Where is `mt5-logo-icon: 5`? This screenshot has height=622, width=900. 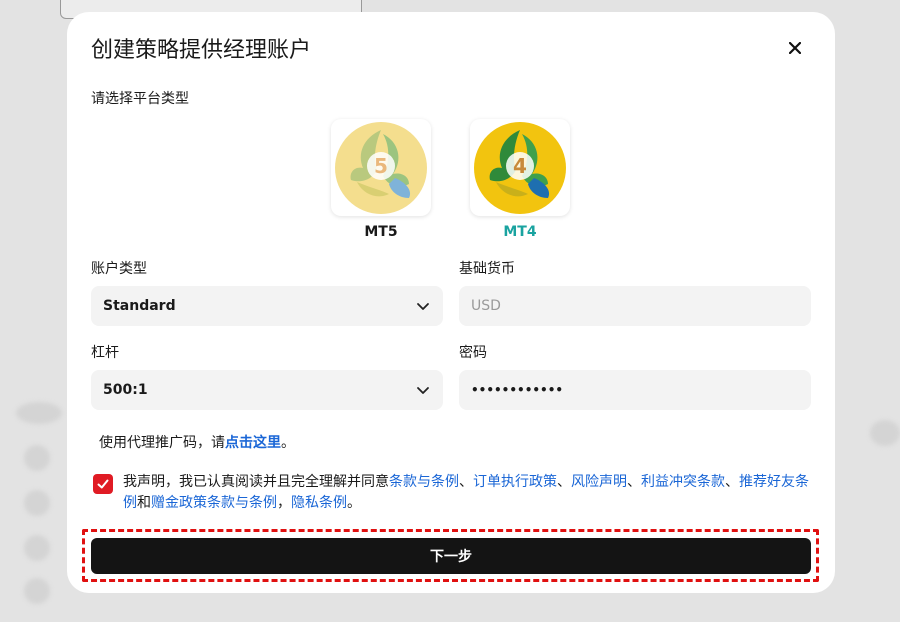 mt5-logo-icon: 5 is located at coordinates (381, 167).